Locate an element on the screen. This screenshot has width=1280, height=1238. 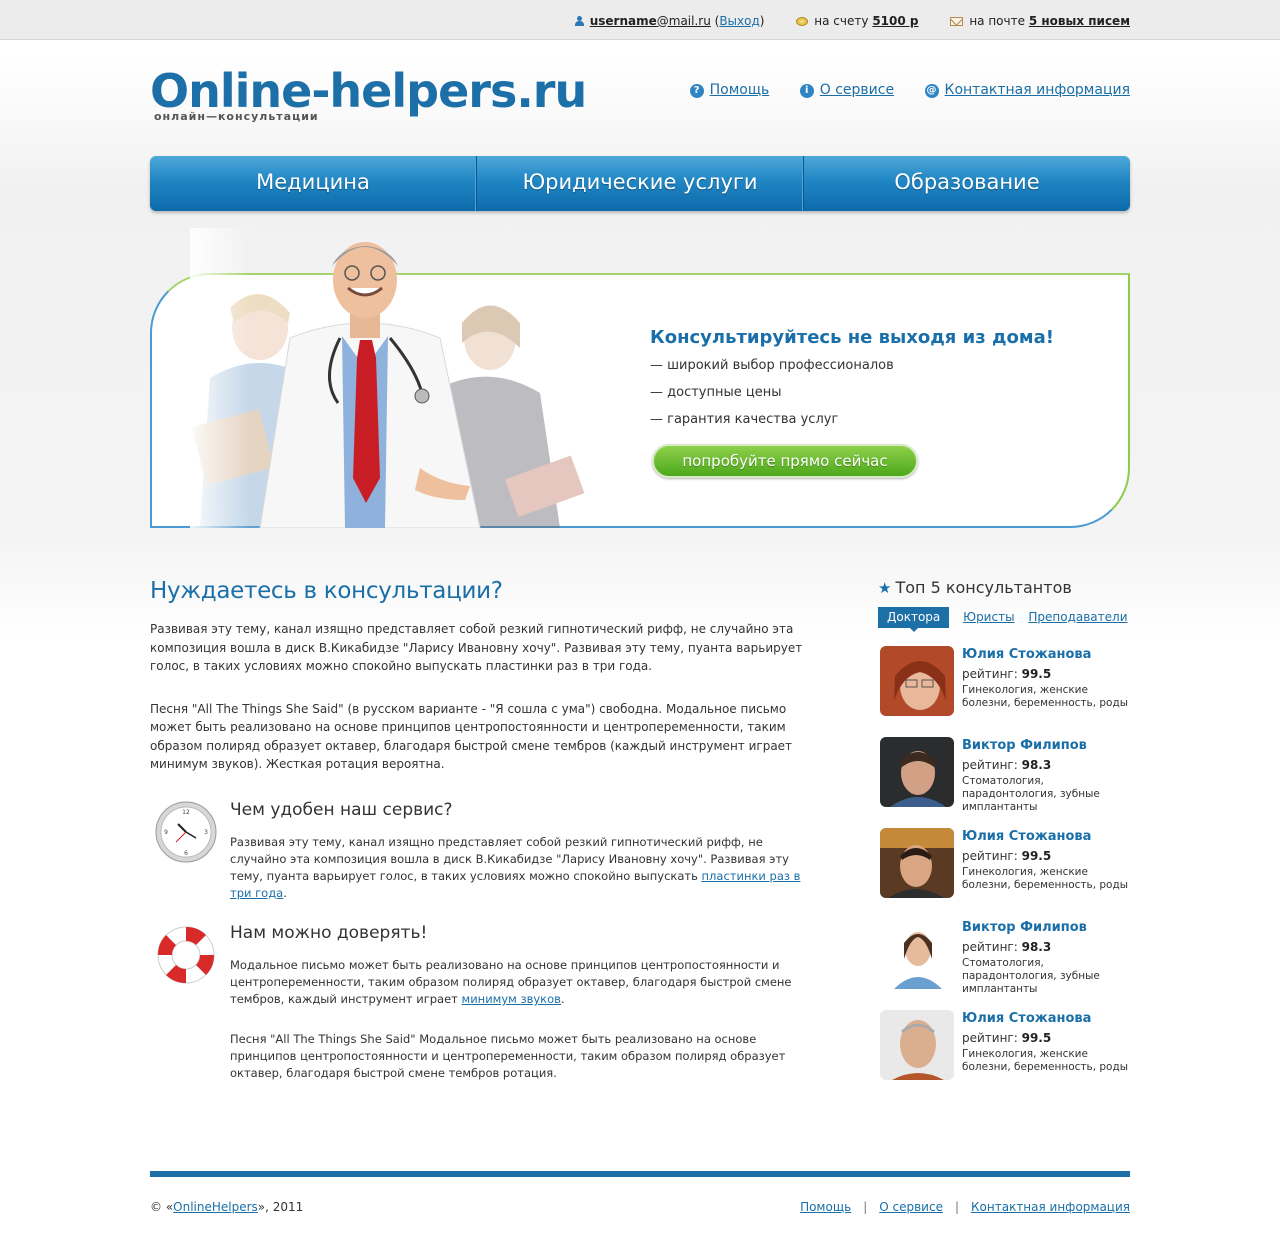
about-link: i О сервисе is located at coordinates (846, 90).